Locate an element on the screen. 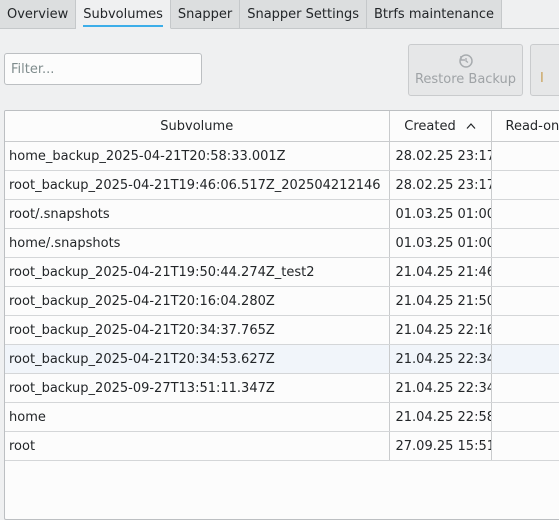 The width and height of the screenshot is (559, 520). tab-btrfs-maintenance: Btrfs maintenance is located at coordinates (434, 14).